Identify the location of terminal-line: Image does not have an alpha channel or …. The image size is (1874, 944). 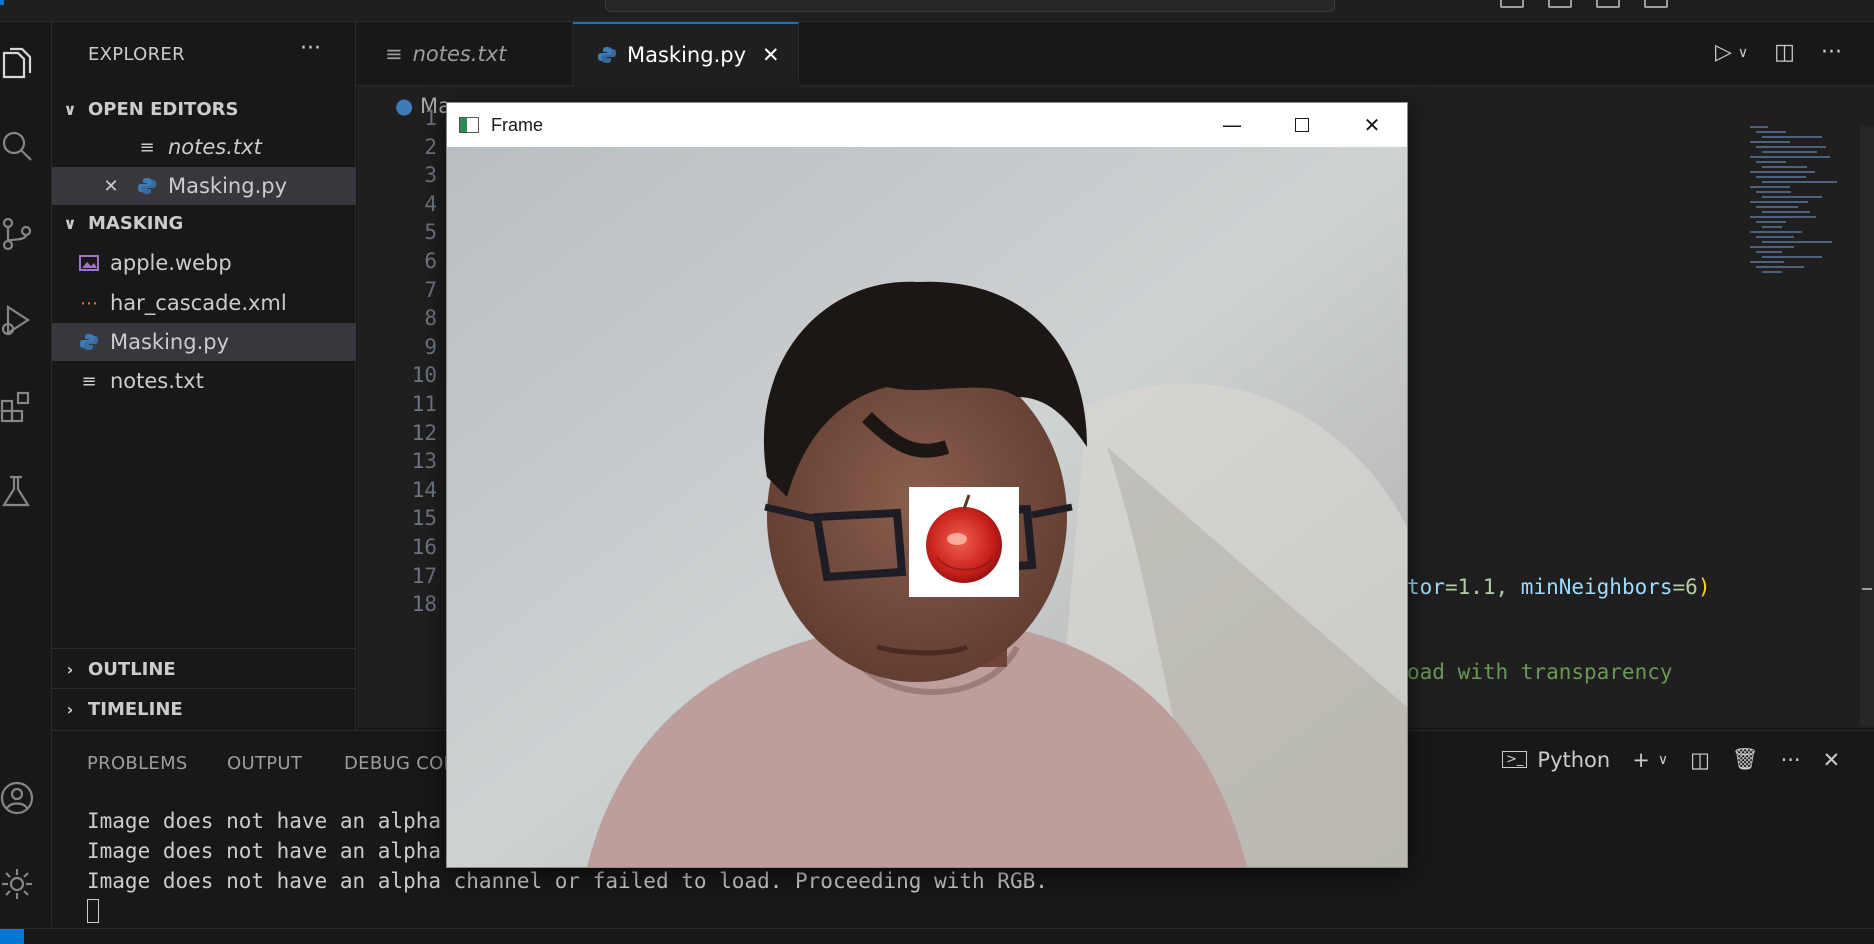
(567, 881).